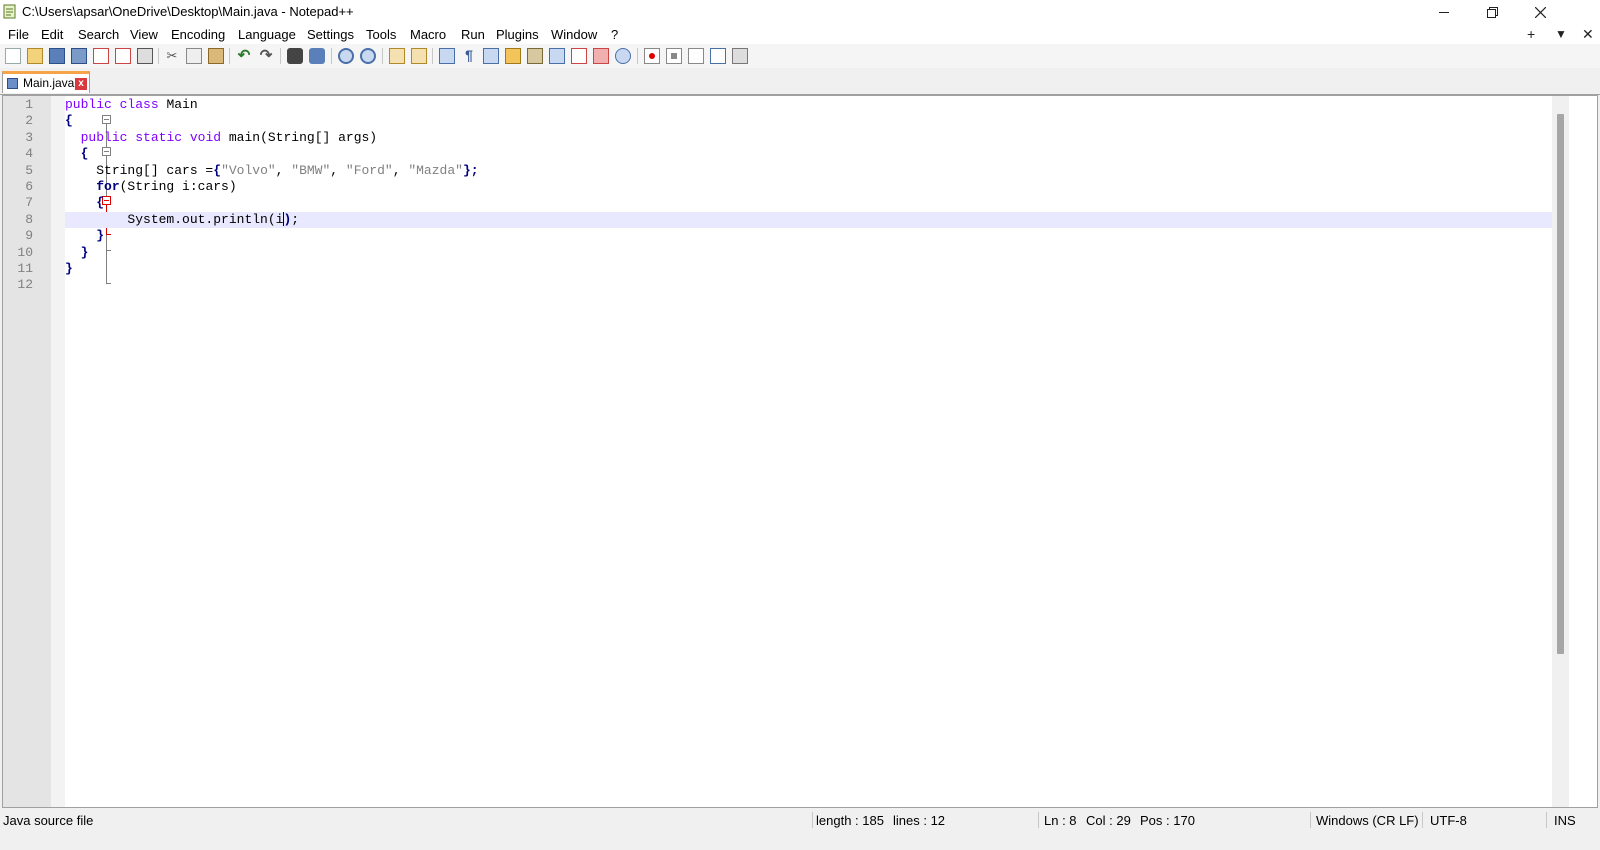 The height and width of the screenshot is (850, 1600). Describe the element at coordinates (808, 219) in the screenshot. I see `current-code-line: System.out.println(i);` at that location.